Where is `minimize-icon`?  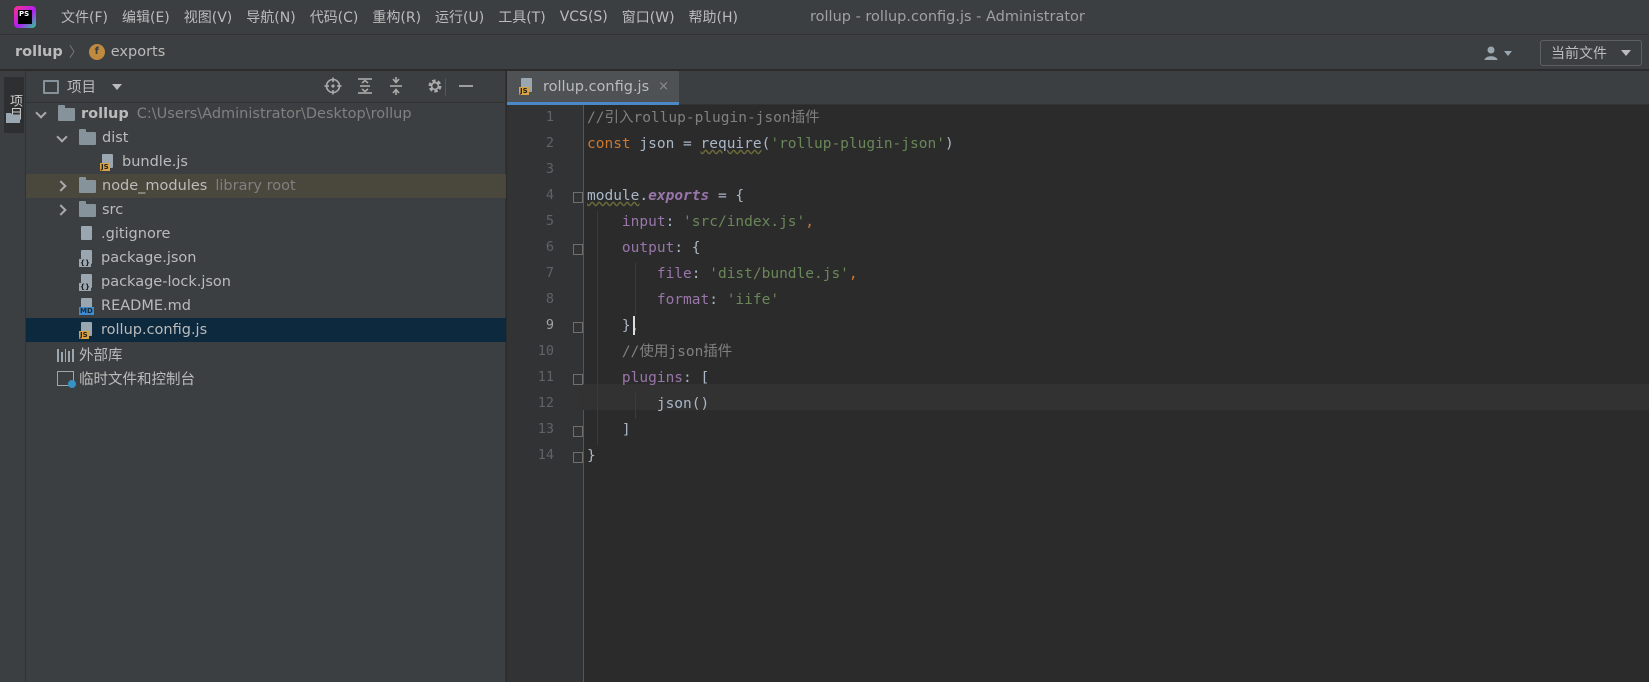
minimize-icon is located at coordinates (466, 86).